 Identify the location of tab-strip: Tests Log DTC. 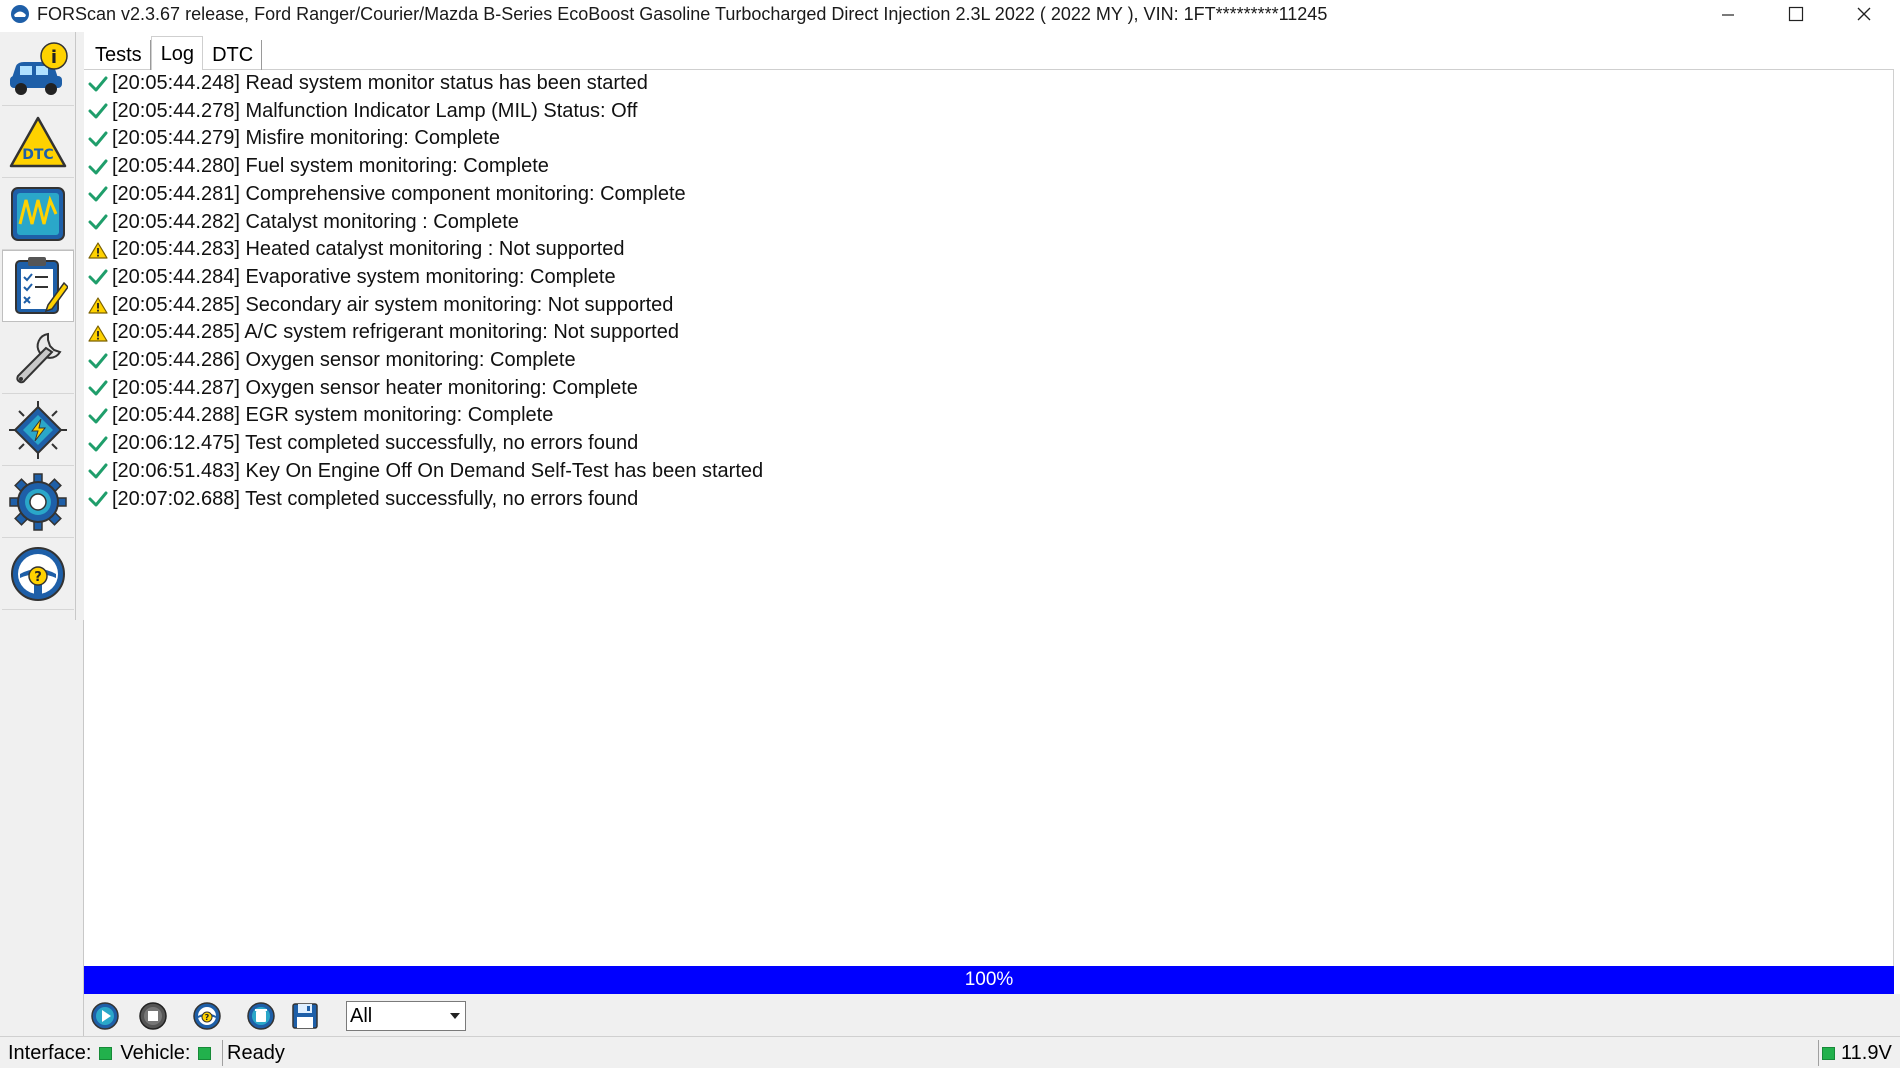
(174, 53).